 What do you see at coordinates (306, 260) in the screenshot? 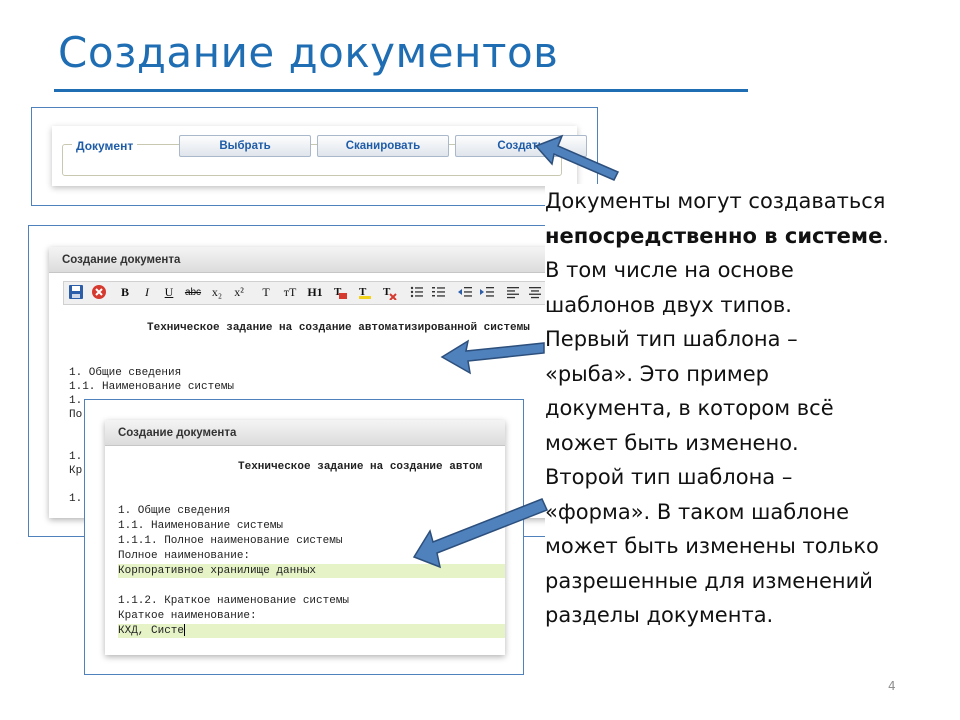
I see `editor-window-title: Создание документа` at bounding box center [306, 260].